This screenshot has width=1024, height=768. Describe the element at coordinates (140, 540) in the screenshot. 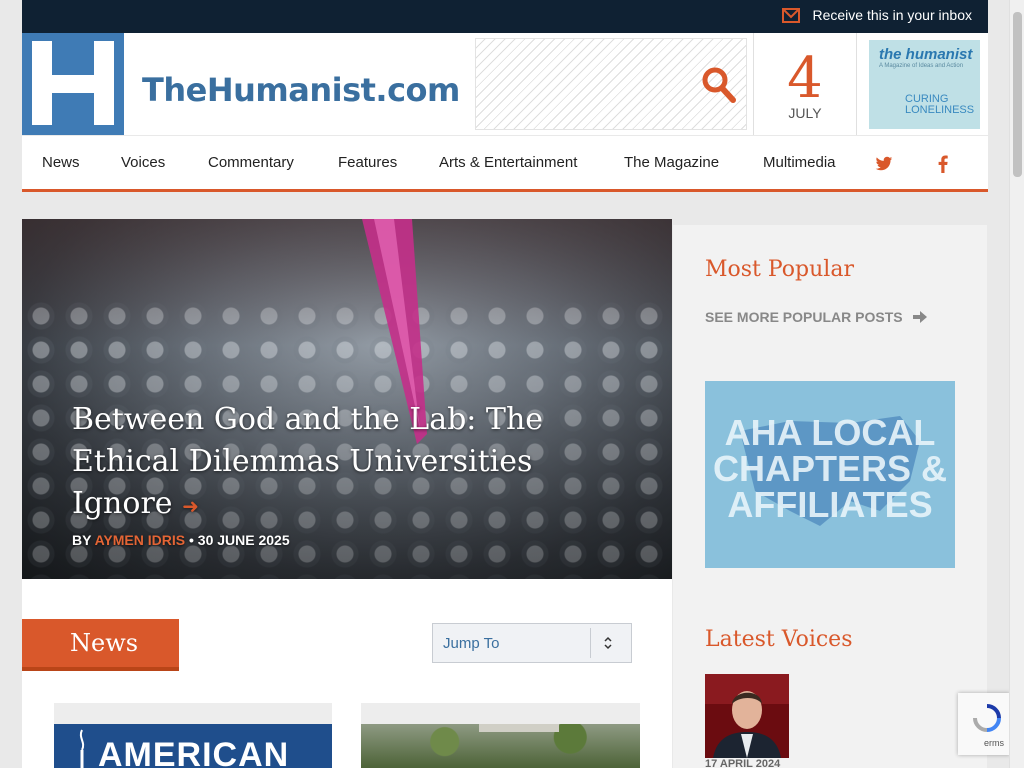

I see `hero-author: AYMEN IDRIS` at that location.